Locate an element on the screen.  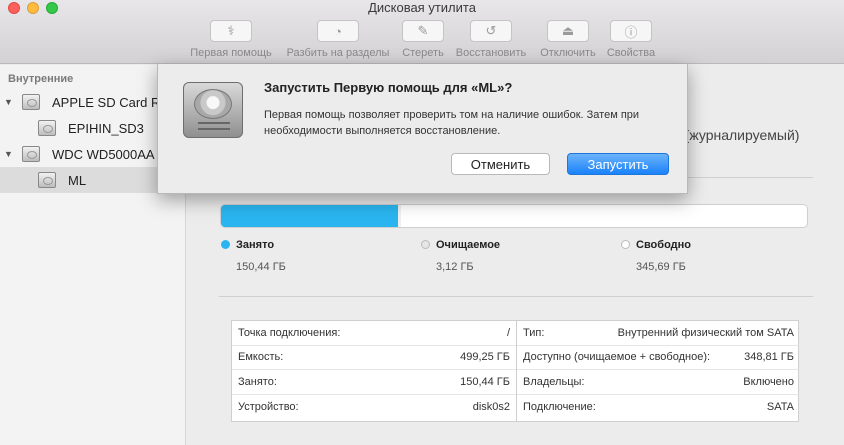
info-value: / is located at coordinates (508, 332).